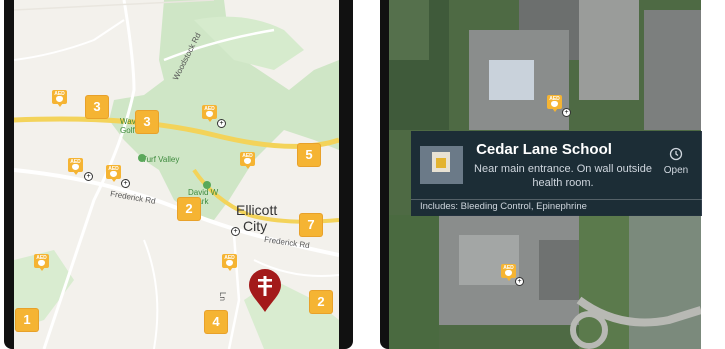  What do you see at coordinates (503, 206) in the screenshot?
I see `includes-text: Includes: Bleeding Control, Epinephrine` at bounding box center [503, 206].